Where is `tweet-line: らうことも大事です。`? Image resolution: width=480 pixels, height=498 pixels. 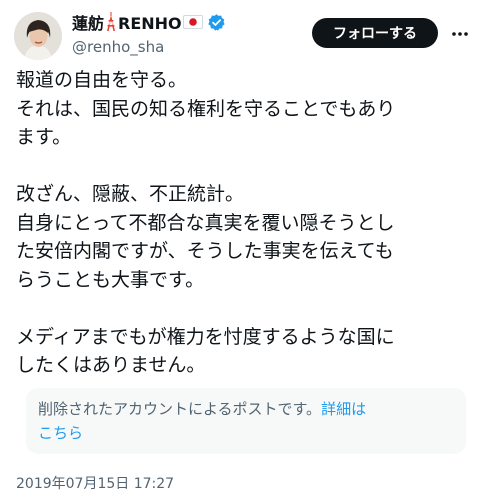
tweet-line: らうことも大事です。 is located at coordinates (110, 279).